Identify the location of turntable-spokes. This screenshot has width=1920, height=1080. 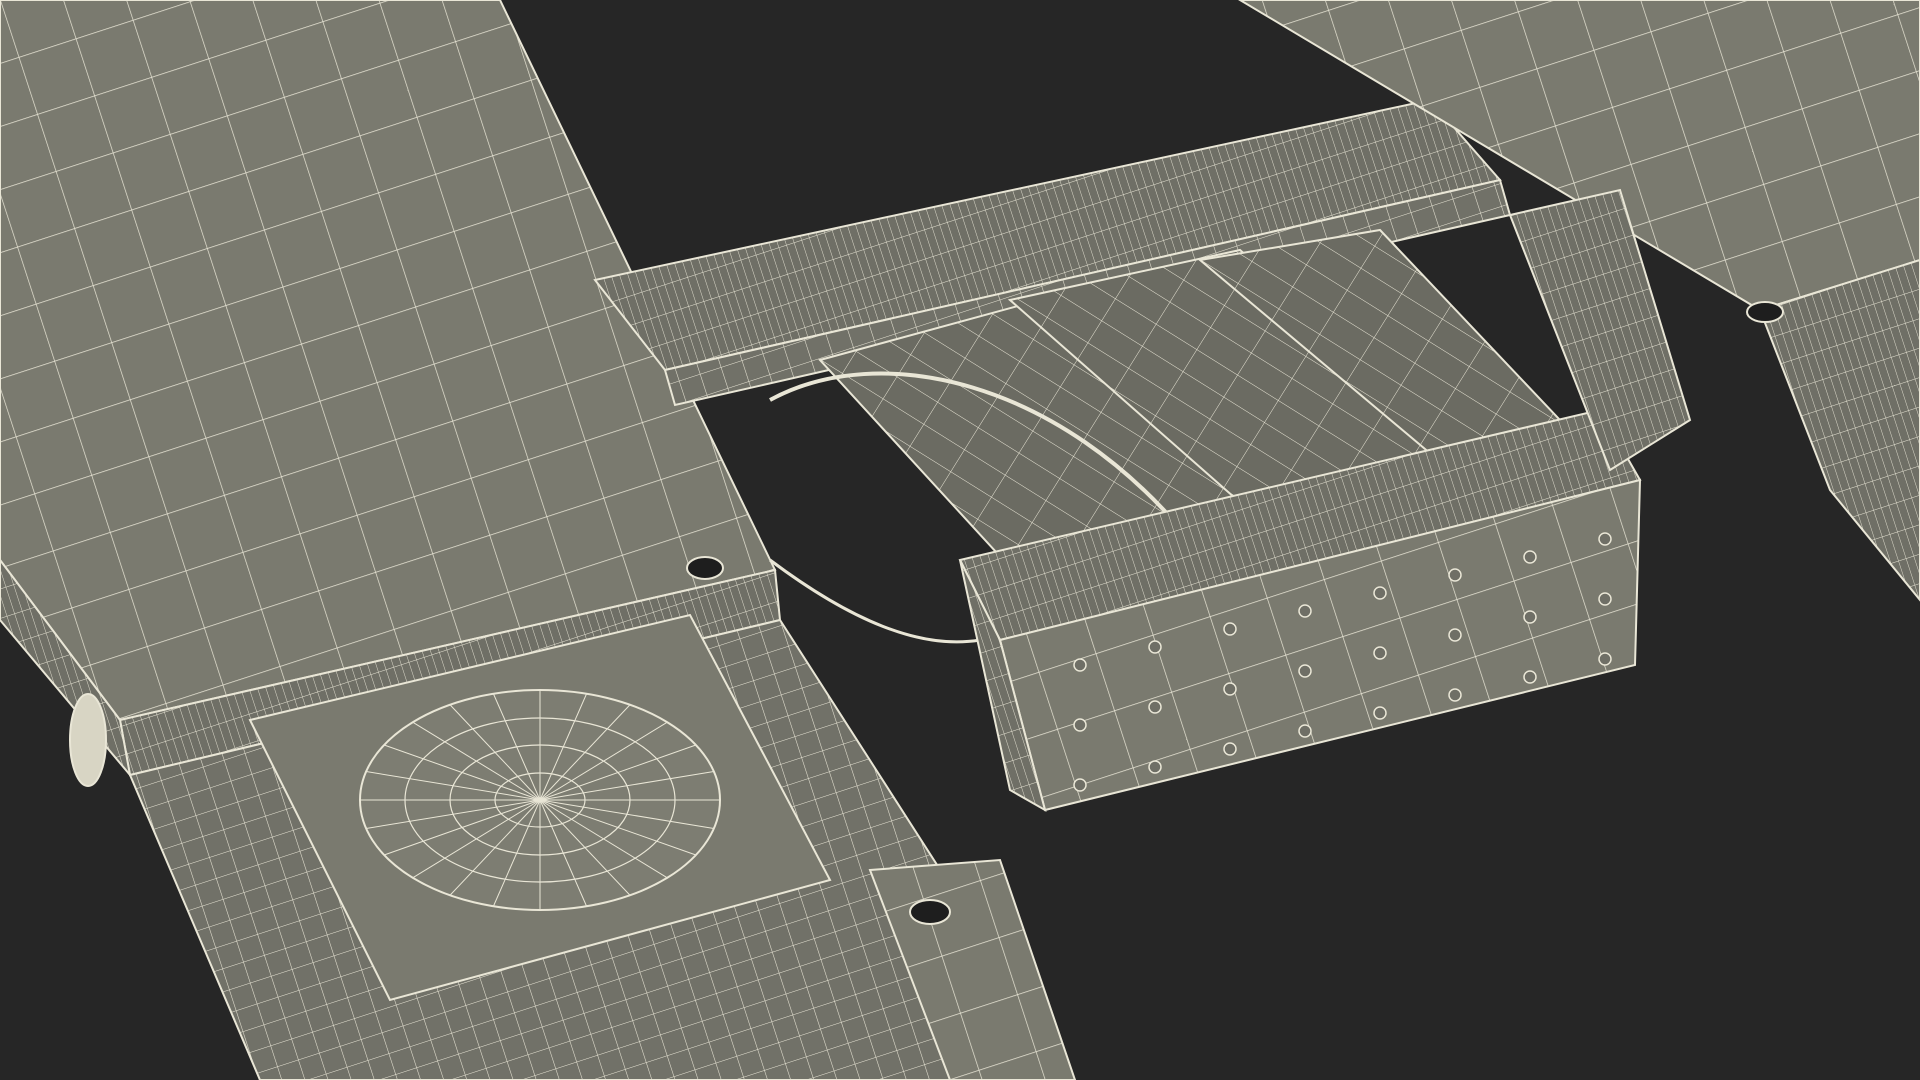
(540, 800).